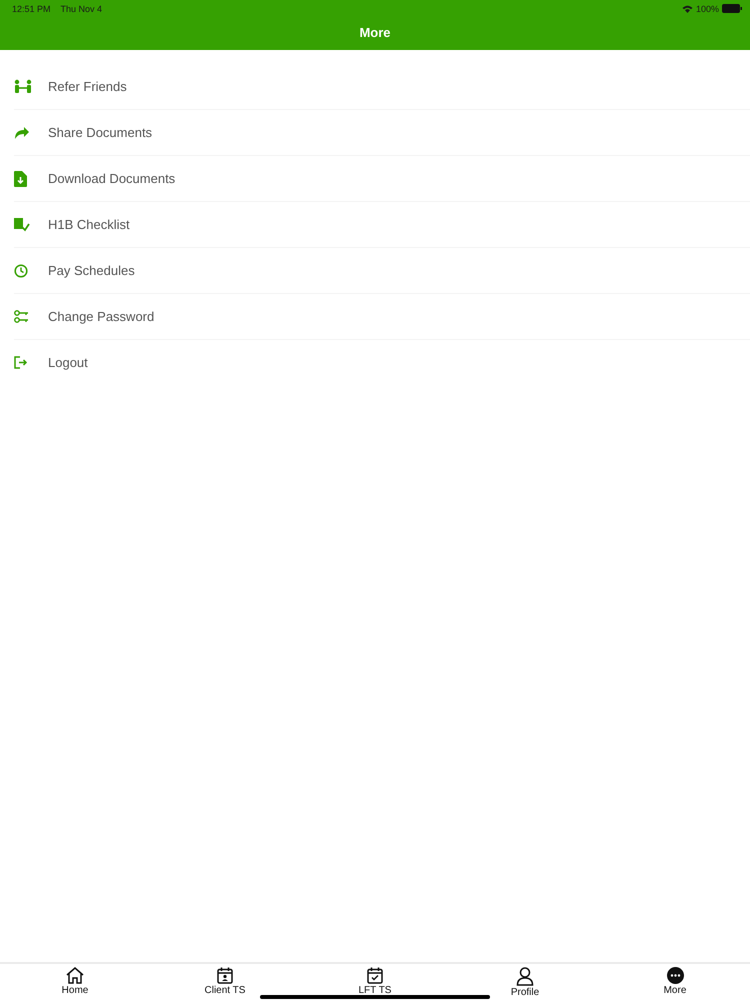 This screenshot has width=750, height=1000. Describe the element at coordinates (382, 317) in the screenshot. I see `menu-item: Change Password` at that location.